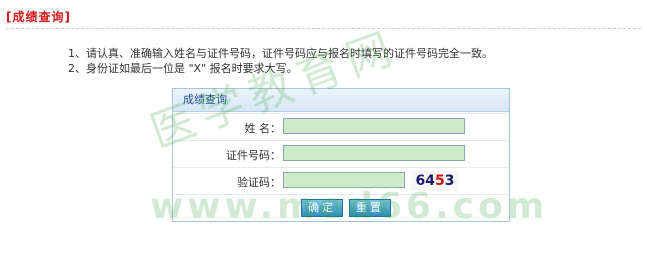 This screenshot has width=647, height=261. I want to click on id-number-input, so click(374, 153).